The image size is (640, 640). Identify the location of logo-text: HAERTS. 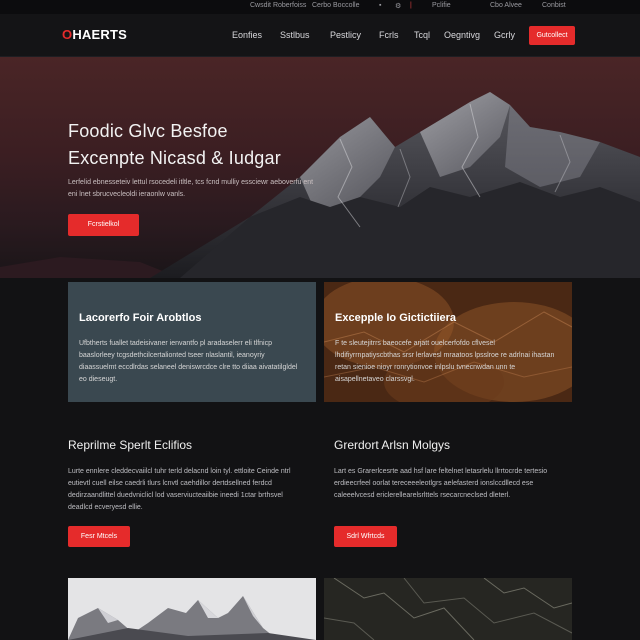
(99, 34).